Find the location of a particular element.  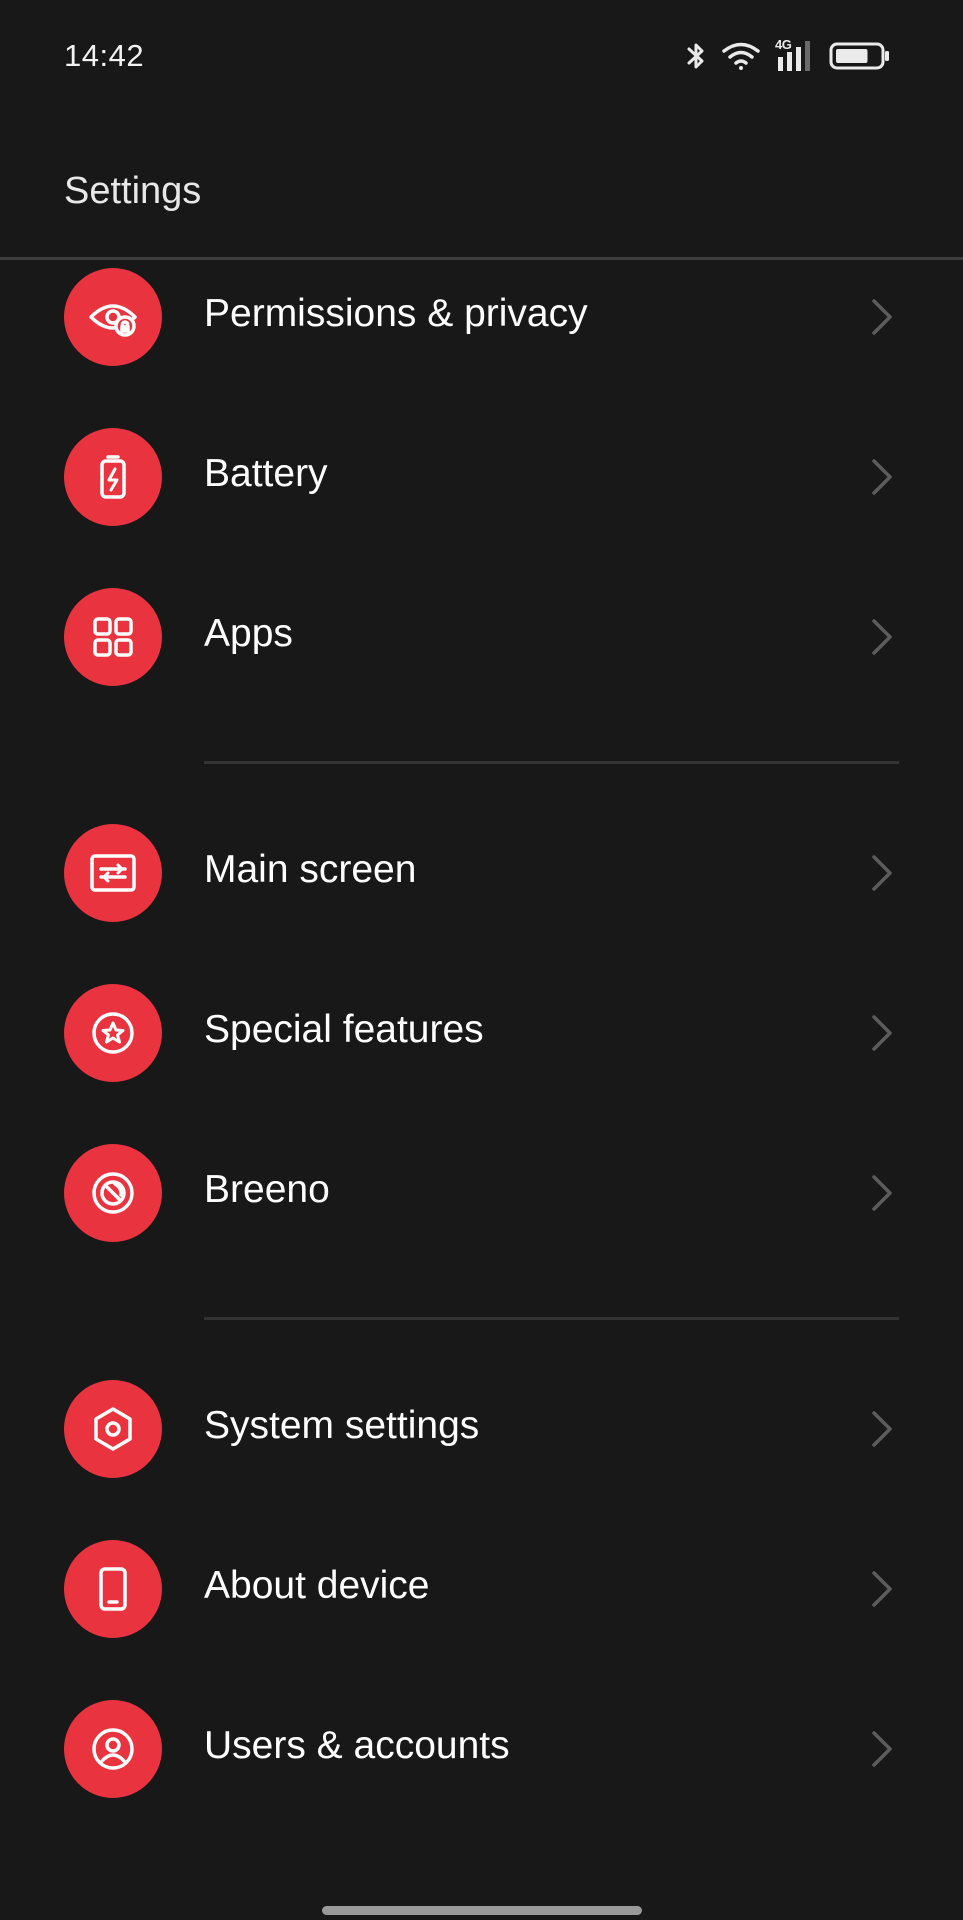

settings-item-label: System settings is located at coordinates (342, 1425).